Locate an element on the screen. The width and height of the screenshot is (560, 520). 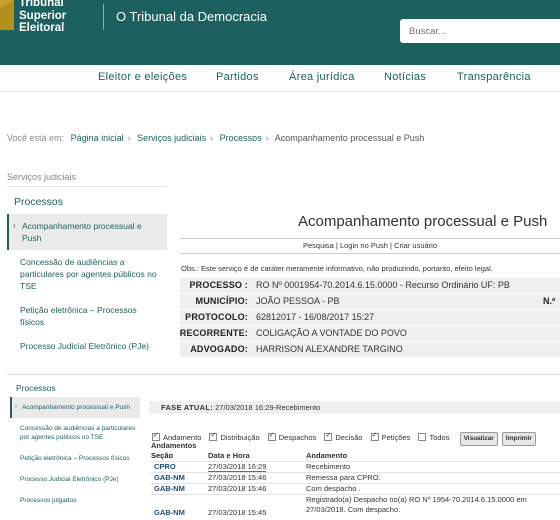
sidebar-item-label: Acompanhamento processual e Push is located at coordinates (82, 232).